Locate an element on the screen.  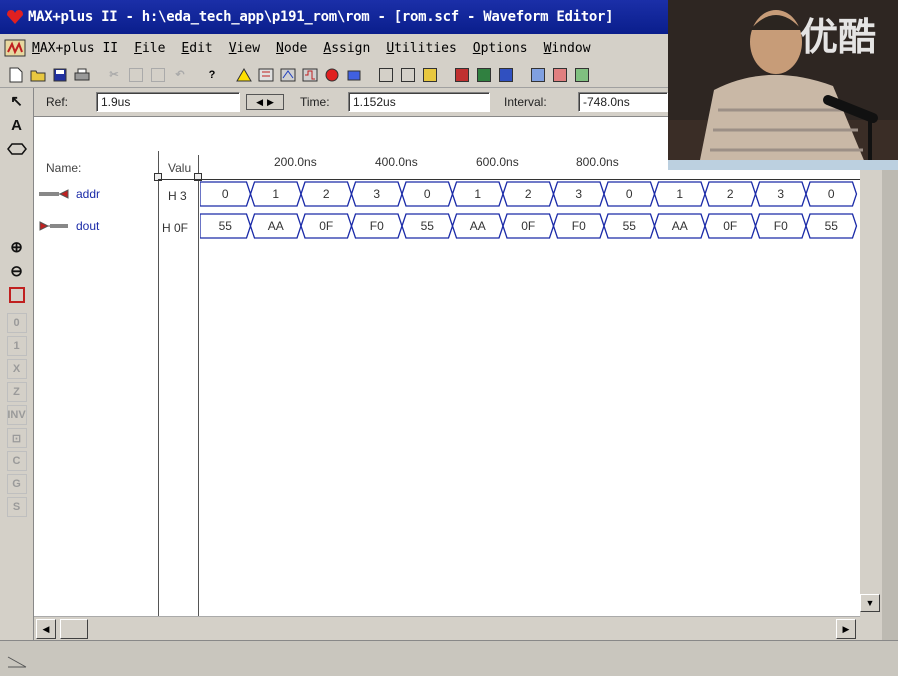
select-tool: ↖ is located at coordinates (17, 101).